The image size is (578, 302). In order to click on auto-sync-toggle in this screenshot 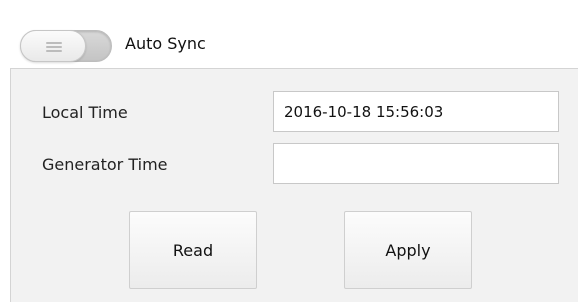, I will do `click(66, 46)`.